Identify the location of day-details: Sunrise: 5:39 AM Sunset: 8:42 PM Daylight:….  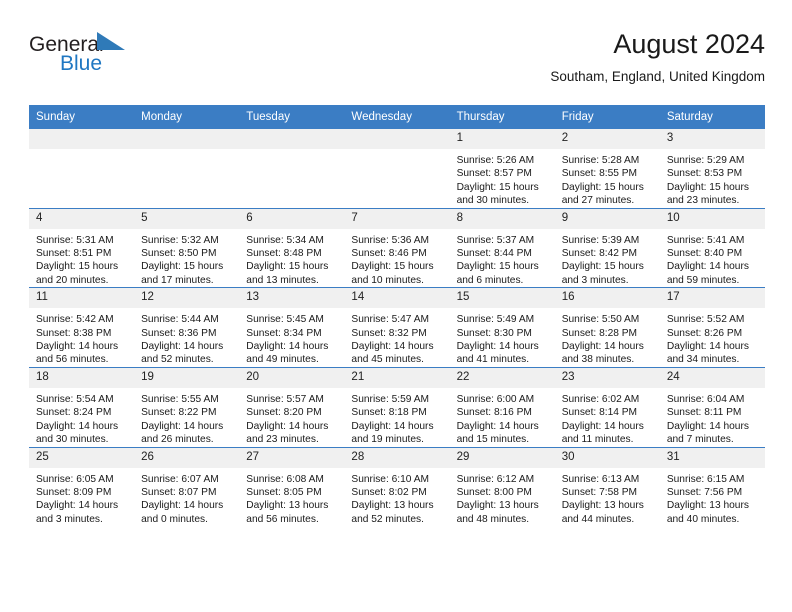
(607, 258).